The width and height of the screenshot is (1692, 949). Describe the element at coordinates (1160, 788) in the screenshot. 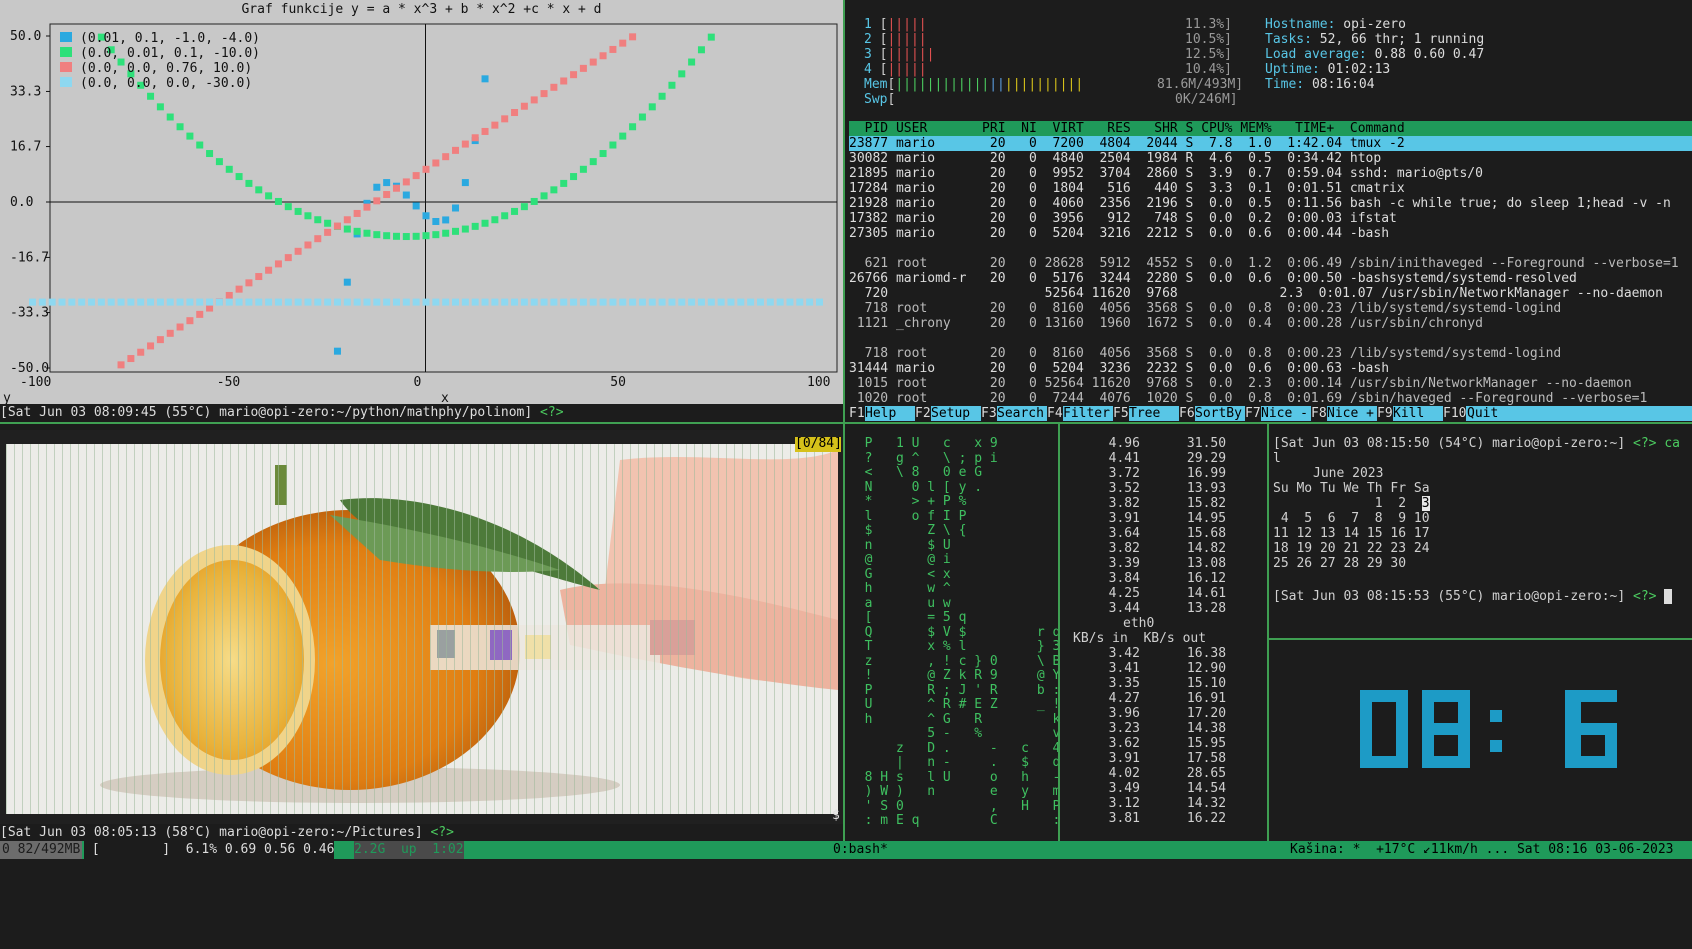

I see `ifstat-row: 3.49 14.54` at that location.